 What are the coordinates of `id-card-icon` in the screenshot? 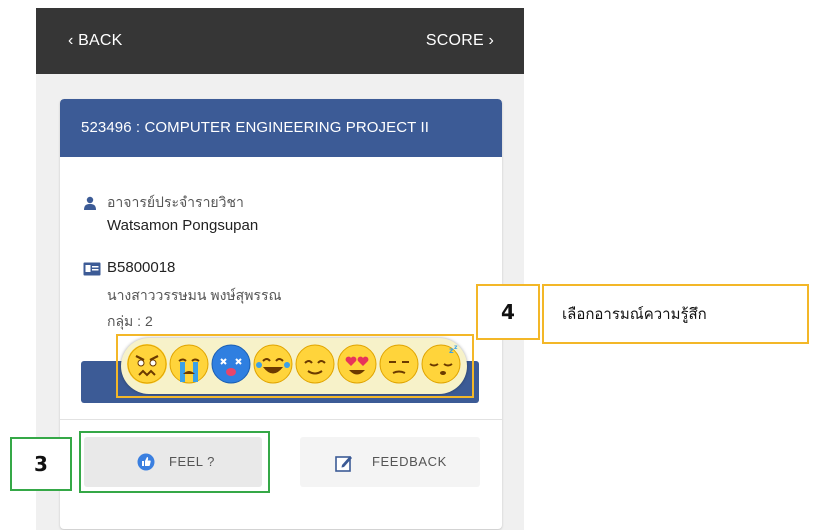 It's located at (92, 268).